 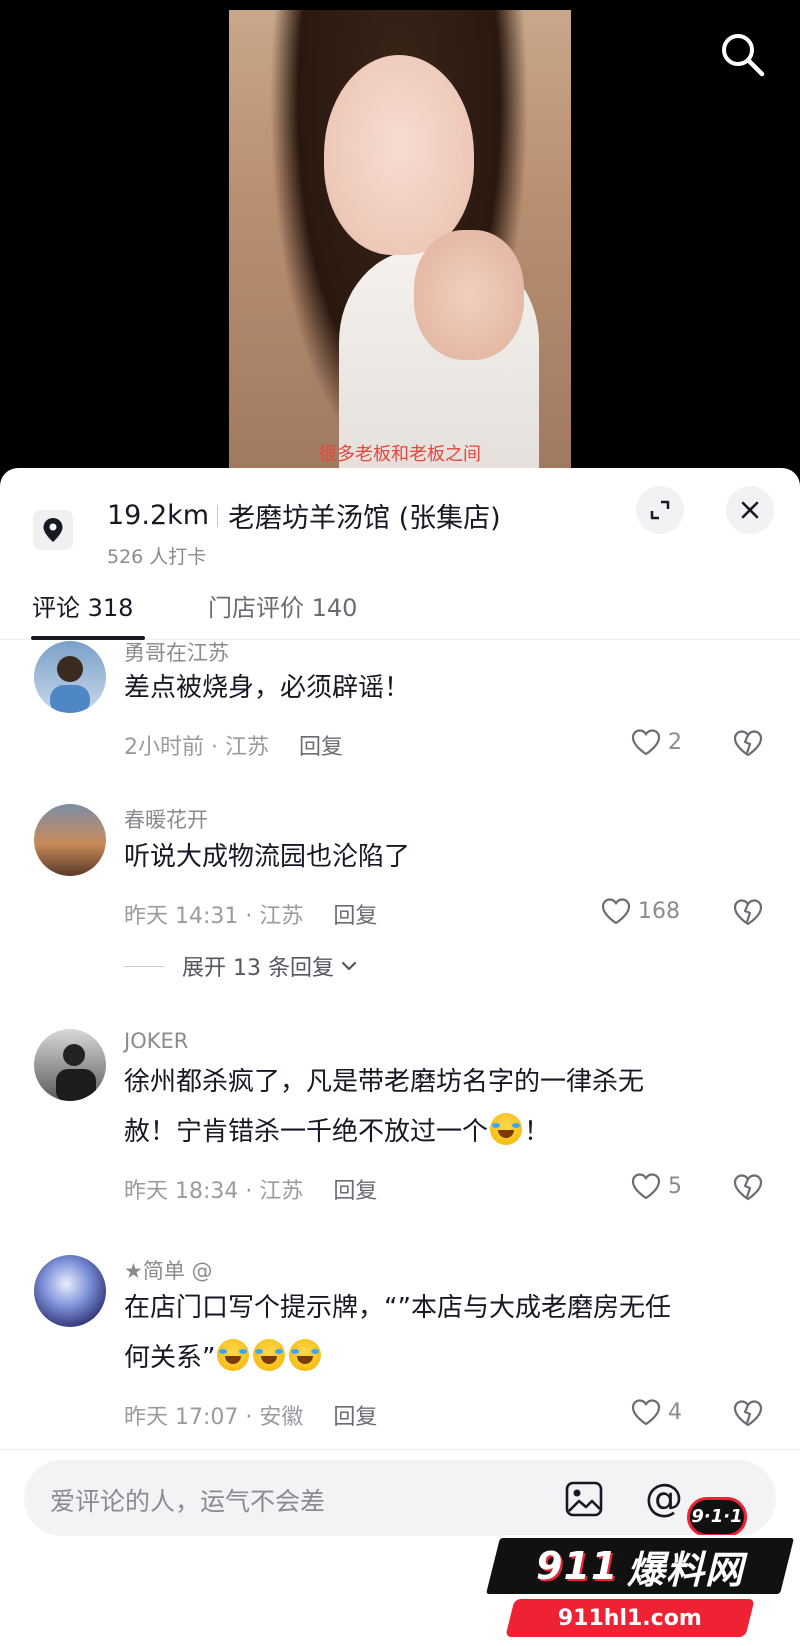 What do you see at coordinates (168, 1270) in the screenshot?
I see `comment-username: ★简单 @` at bounding box center [168, 1270].